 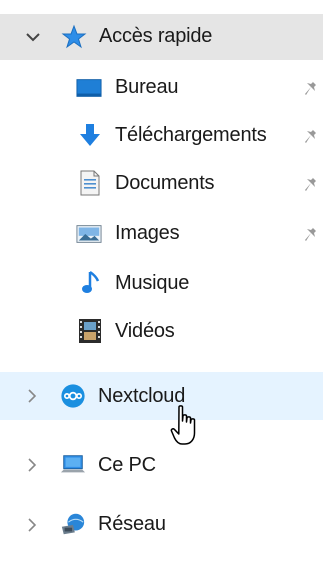 What do you see at coordinates (191, 135) in the screenshot?
I see `nav-label: Téléchargements` at bounding box center [191, 135].